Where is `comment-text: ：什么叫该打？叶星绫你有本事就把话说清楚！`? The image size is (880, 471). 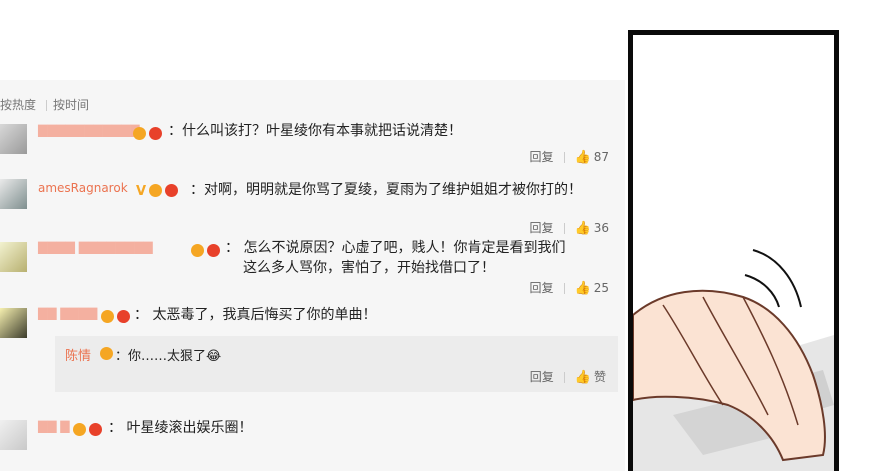
comment-text: ：什么叫该打？叶星绫你有本事就把话说清楚！ is located at coordinates (315, 131).